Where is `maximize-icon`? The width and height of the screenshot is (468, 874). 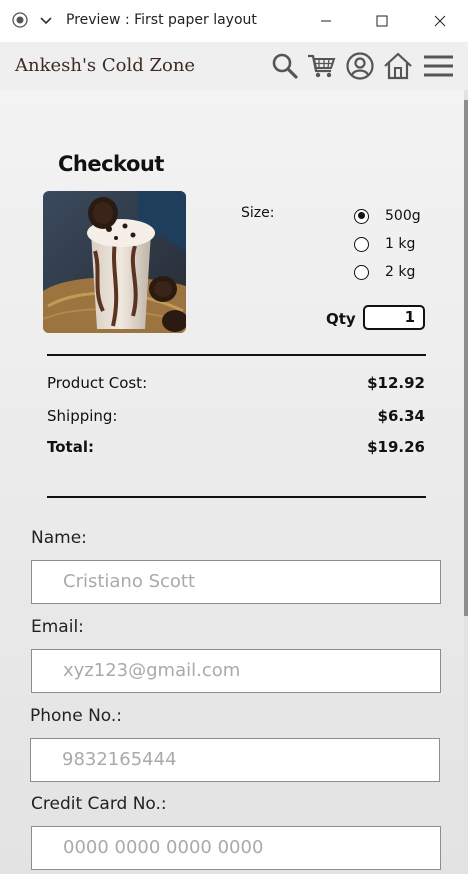 maximize-icon is located at coordinates (382, 21).